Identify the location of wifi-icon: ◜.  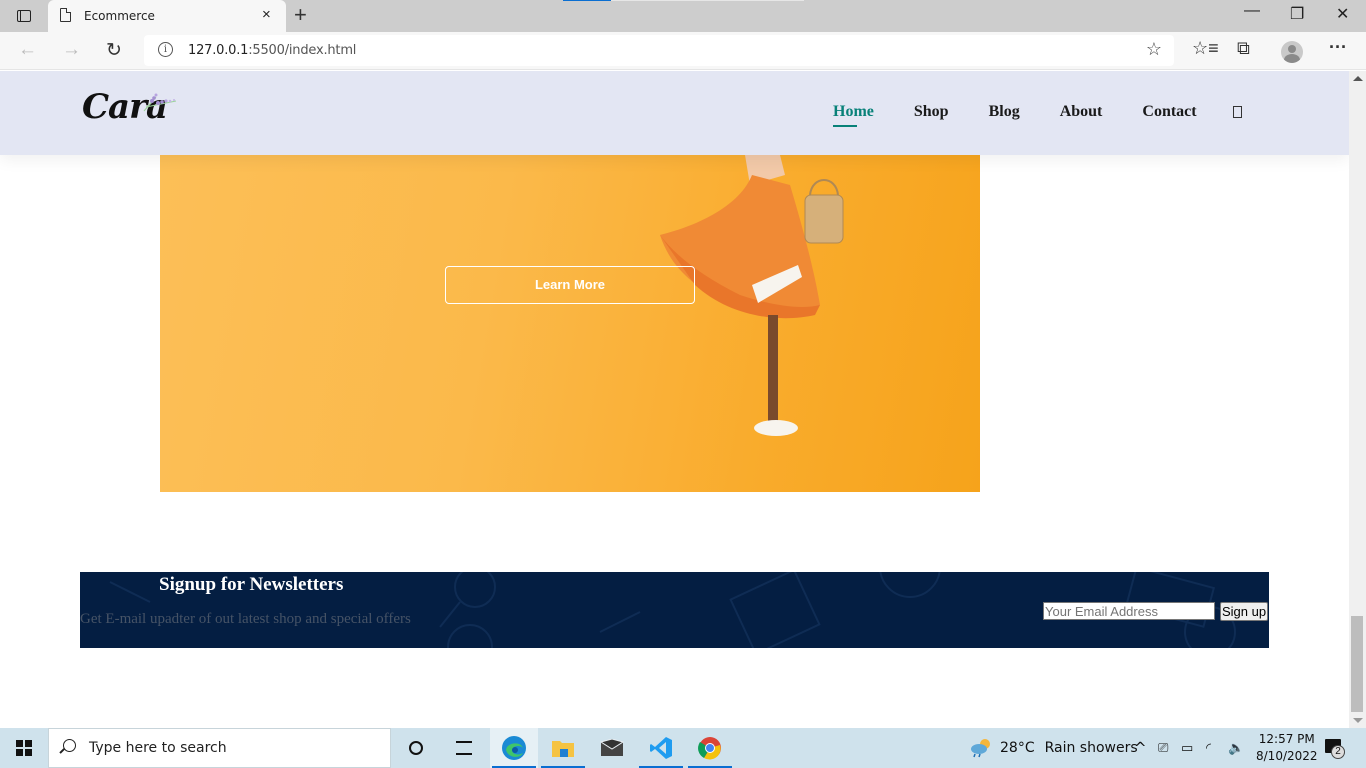
(1208, 748).